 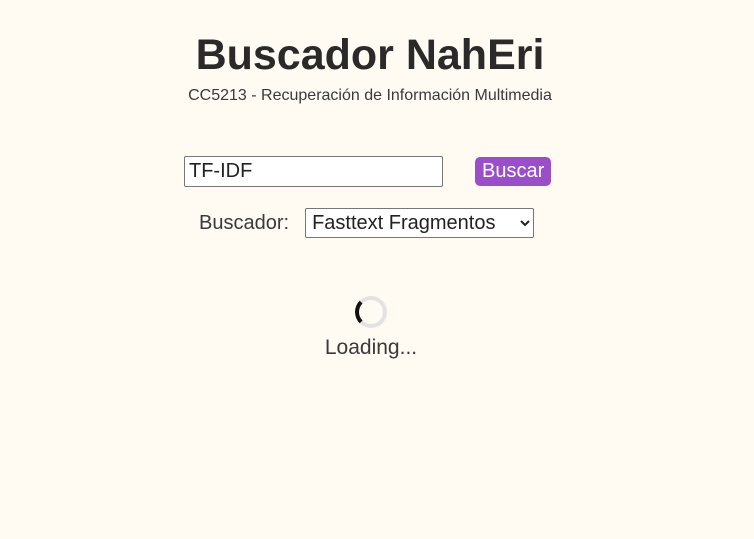 What do you see at coordinates (513, 171) in the screenshot?
I see `search-button: Buscar` at bounding box center [513, 171].